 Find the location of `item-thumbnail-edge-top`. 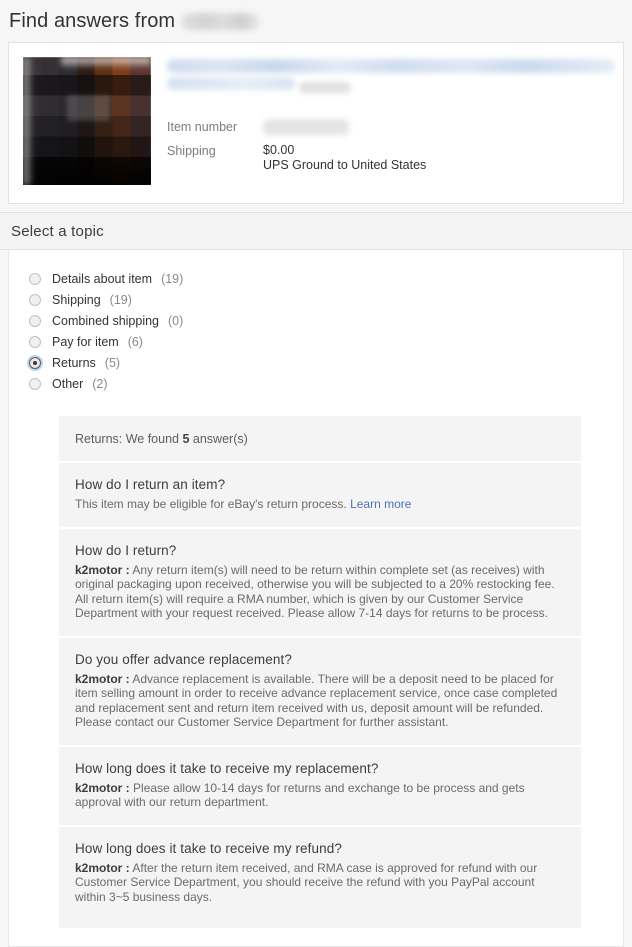

item-thumbnail-edge-top is located at coordinates (106, 63).